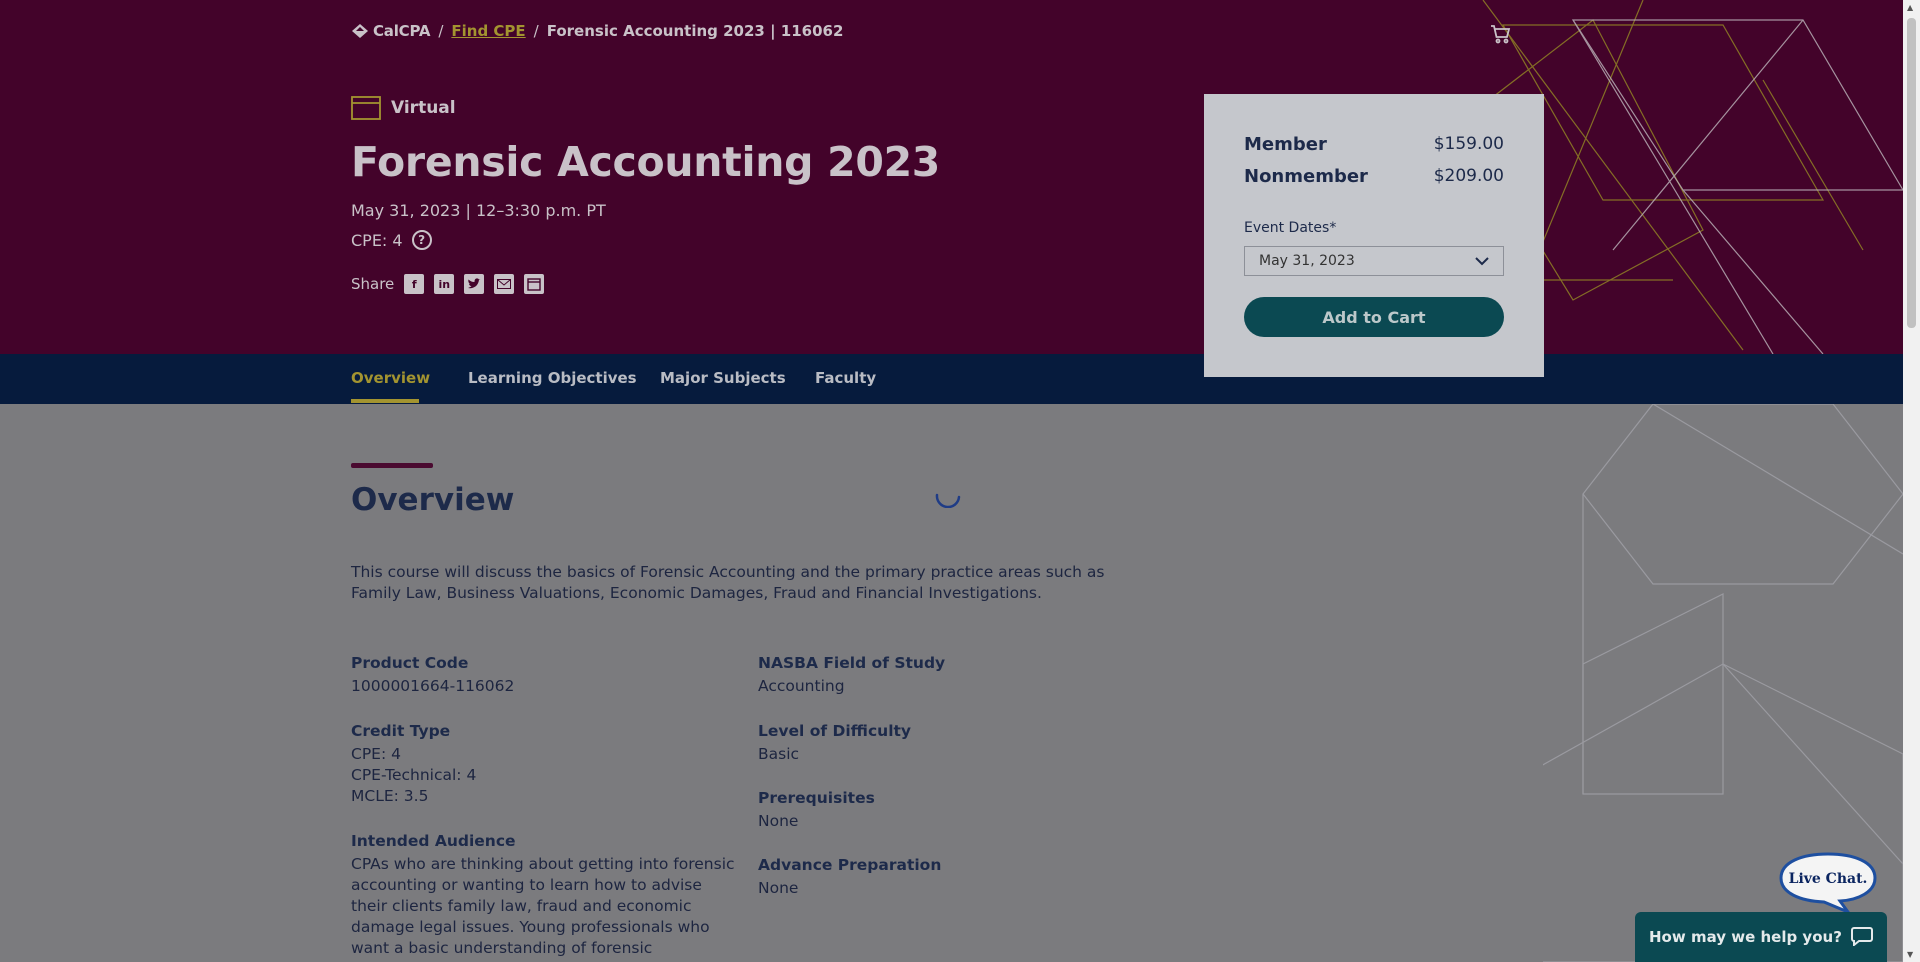 The image size is (1920, 962). I want to click on section-accent-bar, so click(392, 465).